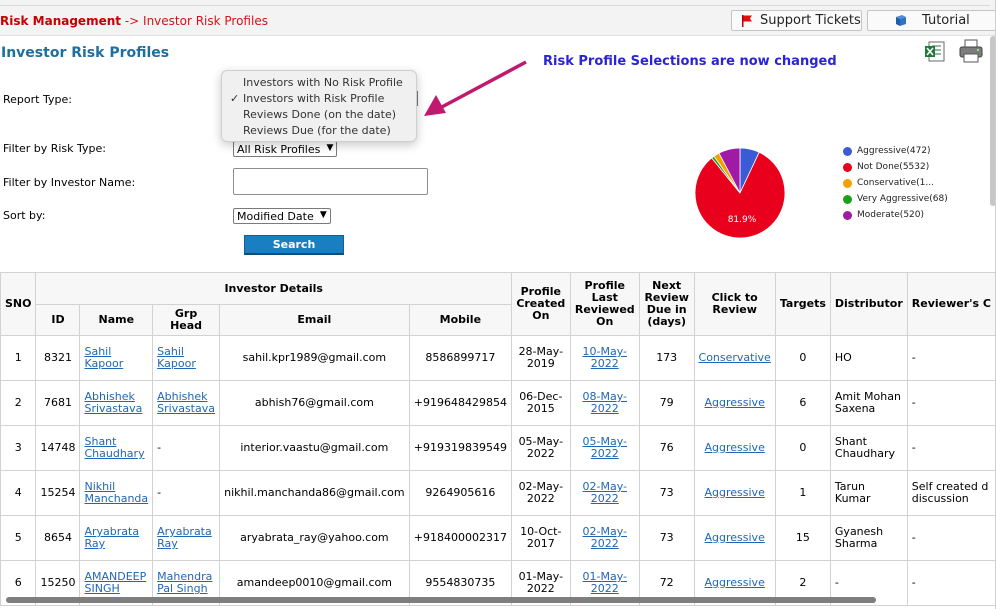 The width and height of the screenshot is (996, 609). What do you see at coordinates (666, 493) in the screenshot?
I see `cell-next-review: 73` at bounding box center [666, 493].